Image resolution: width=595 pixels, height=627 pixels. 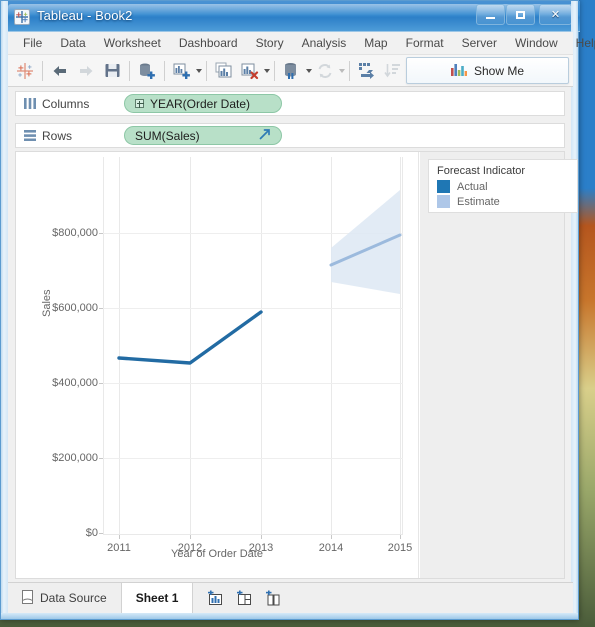 What do you see at coordinates (290, 135) in the screenshot?
I see `rows-shelf: Rows SUM(Sales)` at bounding box center [290, 135].